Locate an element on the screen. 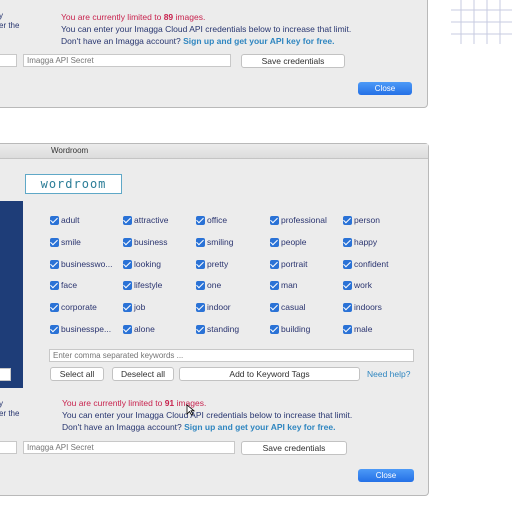 This screenshot has height=512, width=512. keyword-checkbox-item: office is located at coordinates (211, 220).